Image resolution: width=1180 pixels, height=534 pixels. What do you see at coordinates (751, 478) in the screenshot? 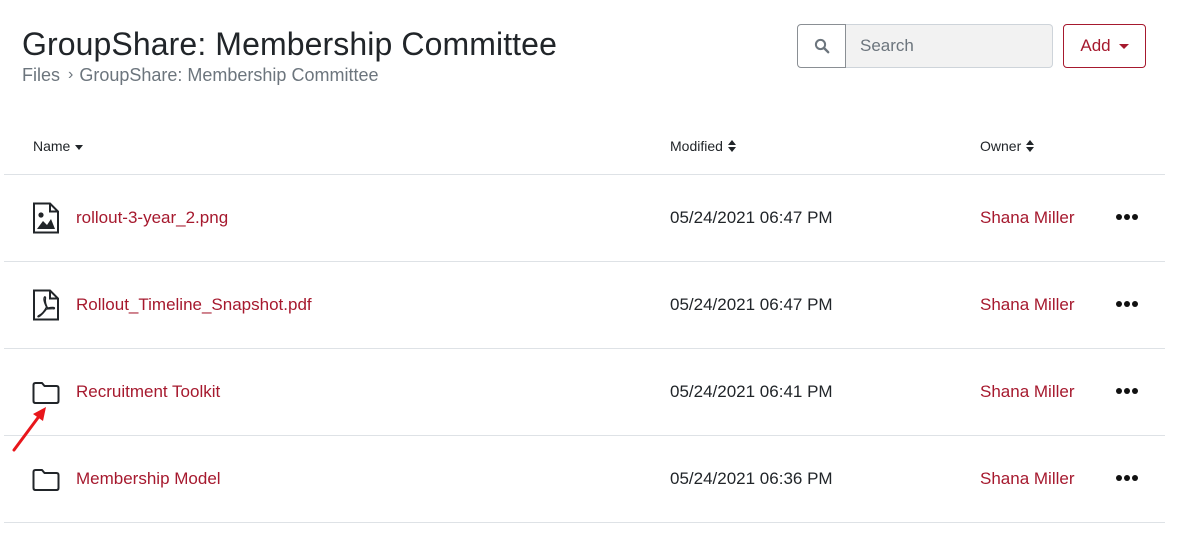
I see `modified-date: 05/24/2021 06:36 PM` at bounding box center [751, 478].